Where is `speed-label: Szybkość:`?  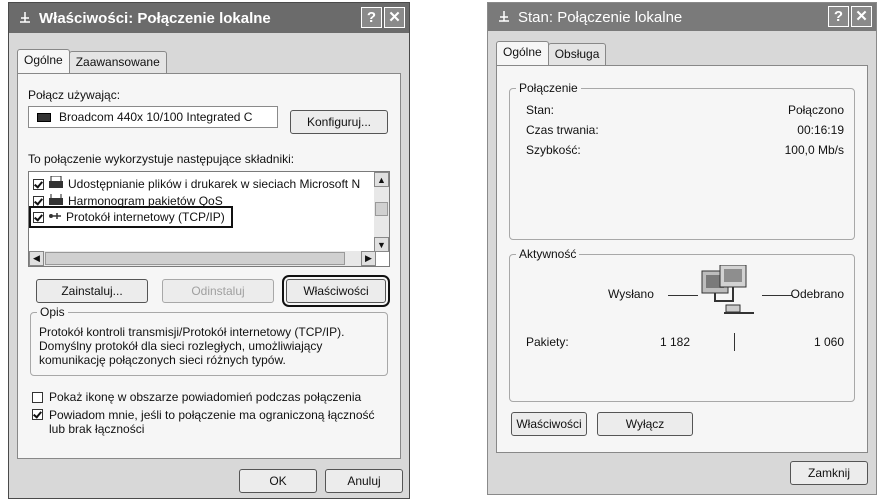
speed-label: Szybkość: is located at coordinates (553, 150).